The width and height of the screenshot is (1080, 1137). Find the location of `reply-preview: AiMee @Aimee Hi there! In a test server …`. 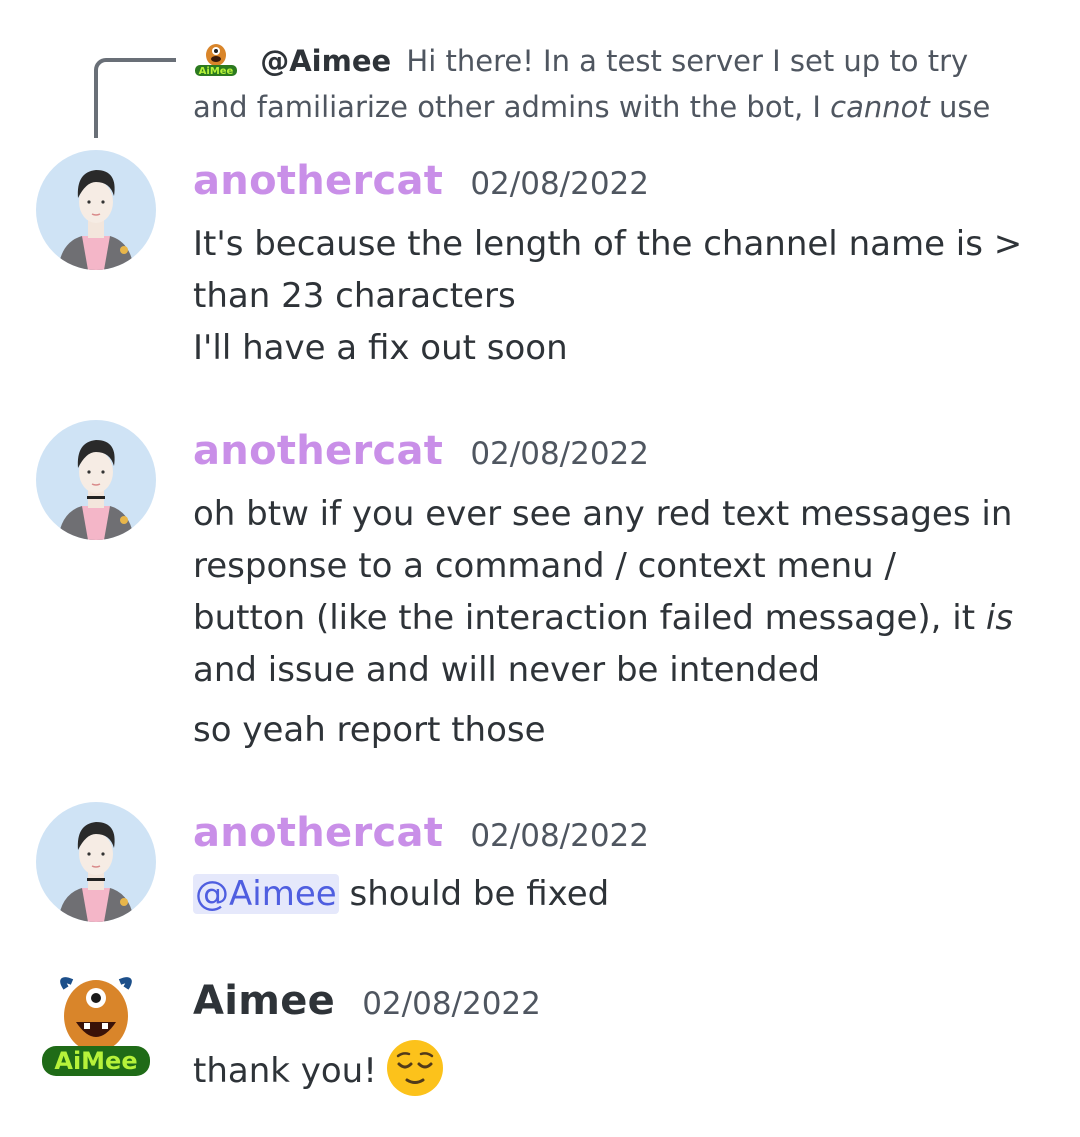

reply-preview: AiMee @Aimee Hi there! In a test server … is located at coordinates (613, 84).